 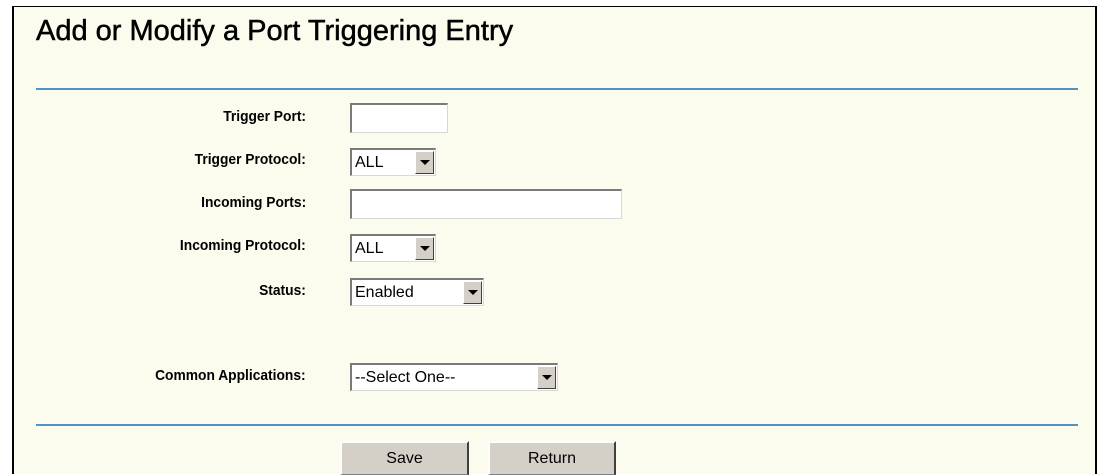 What do you see at coordinates (243, 245) in the screenshot?
I see `incoming-protocol-label: Incoming Protocol:` at bounding box center [243, 245].